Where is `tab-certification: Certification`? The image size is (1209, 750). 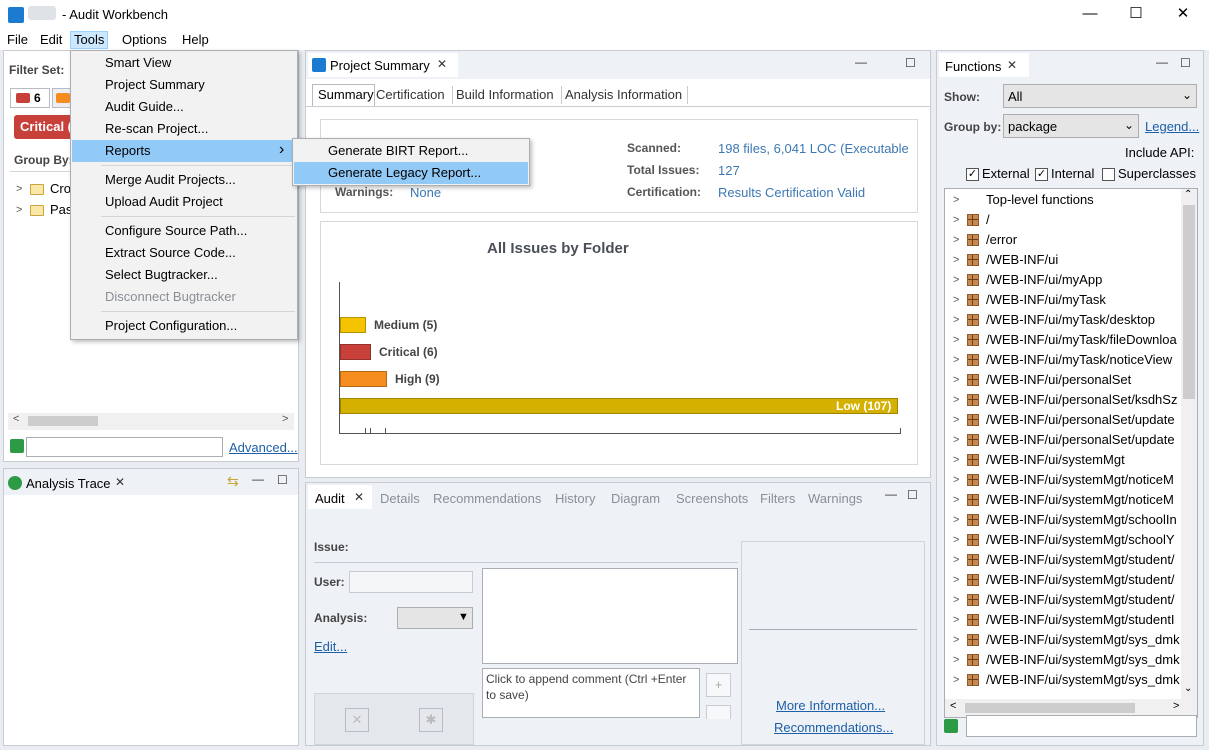
tab-certification: Certification is located at coordinates (410, 94).